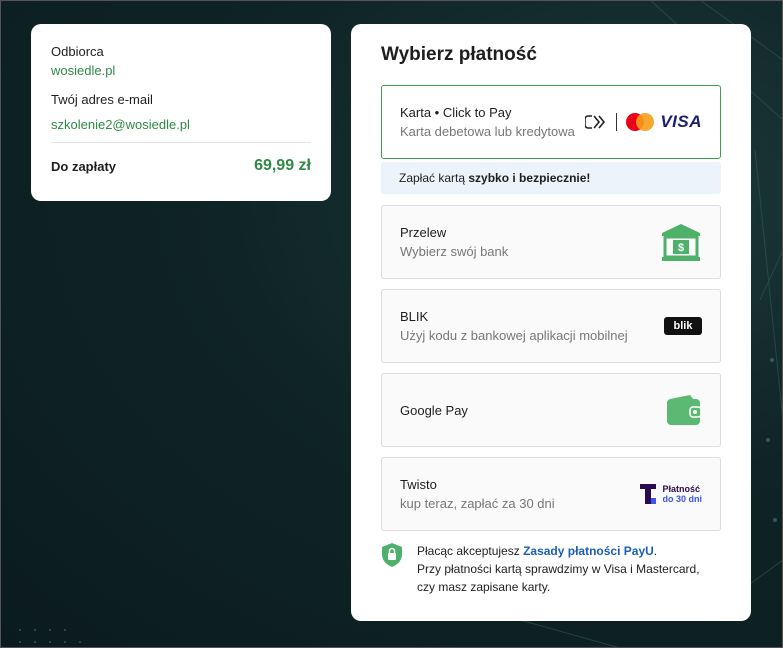 The width and height of the screenshot is (783, 648). I want to click on shield-lock-icon, so click(392, 555).